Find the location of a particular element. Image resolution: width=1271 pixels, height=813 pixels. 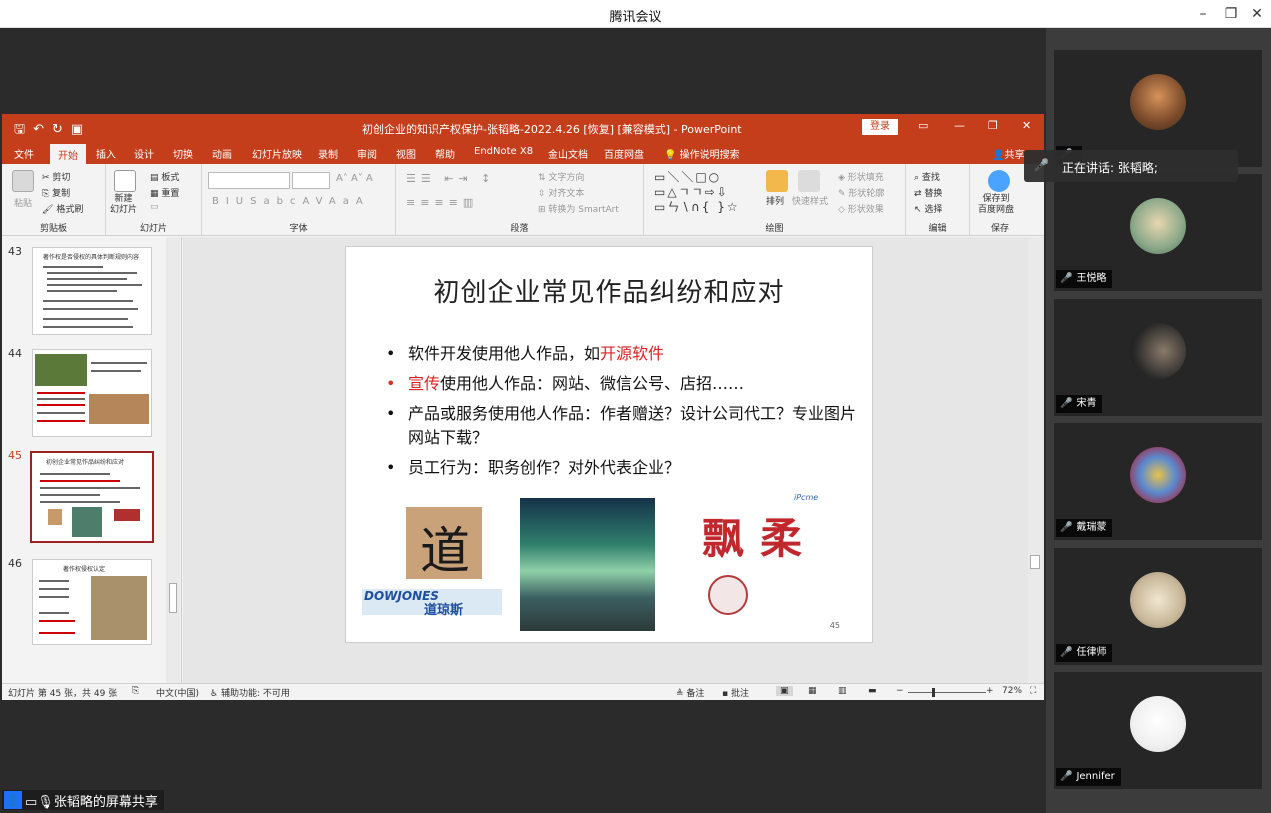

new-slide-button: 新建 幻灯片 is located at coordinates (123, 205).